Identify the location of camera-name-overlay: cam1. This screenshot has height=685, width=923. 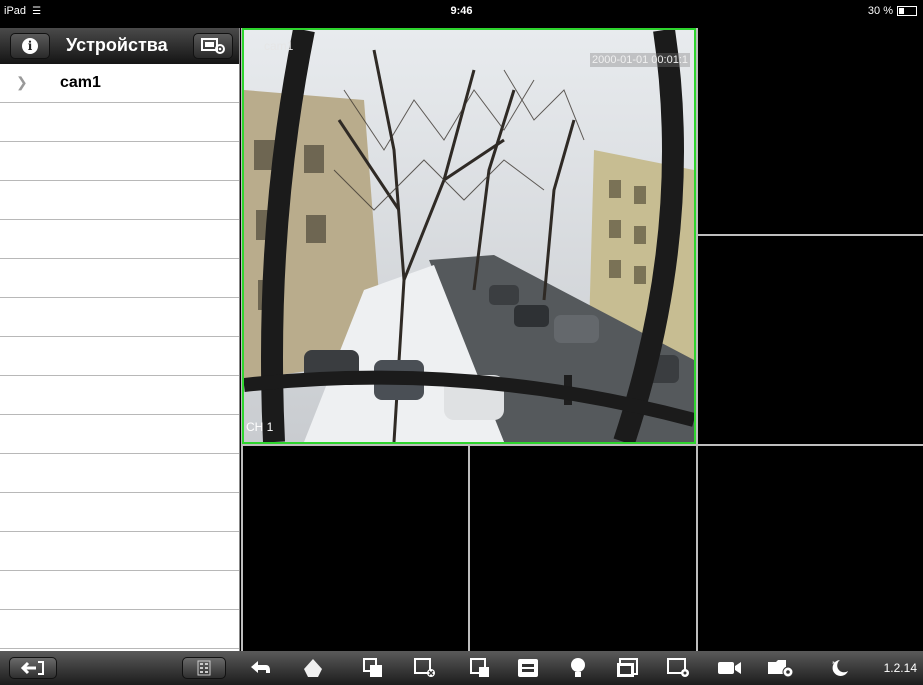
(279, 46).